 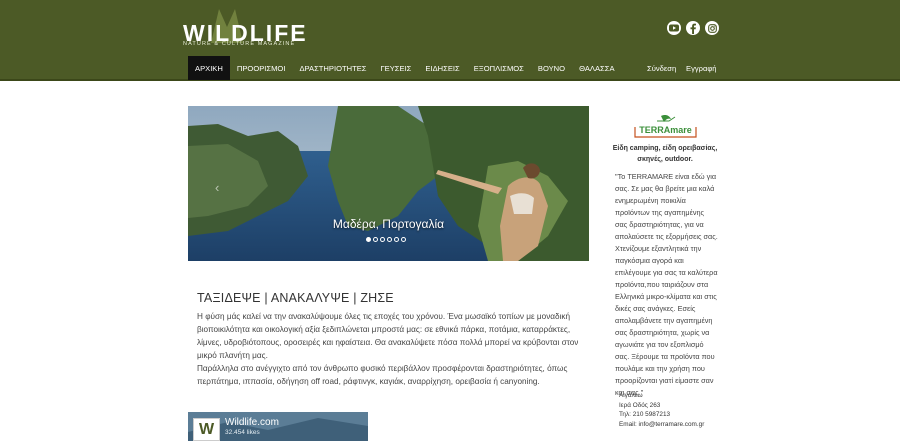 What do you see at coordinates (701, 68) in the screenshot?
I see `register-link: Εγγραφή` at bounding box center [701, 68].